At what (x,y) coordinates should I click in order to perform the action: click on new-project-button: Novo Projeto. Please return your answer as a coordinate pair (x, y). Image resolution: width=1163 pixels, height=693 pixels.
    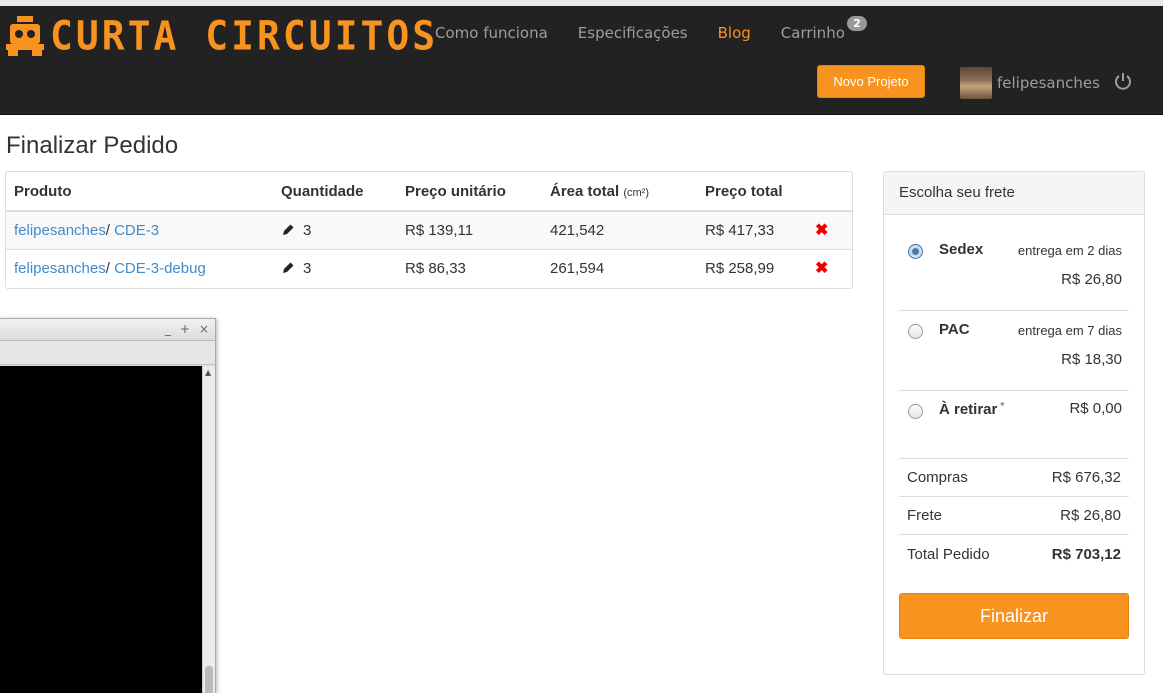
    Looking at the image, I should click on (871, 81).